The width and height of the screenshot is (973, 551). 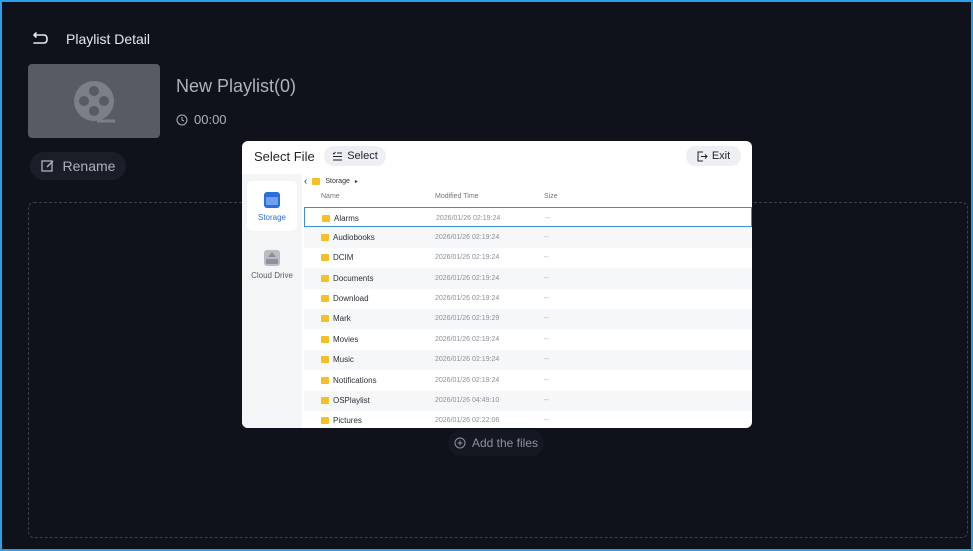 What do you see at coordinates (460, 443) in the screenshot?
I see `add-circle-icon` at bounding box center [460, 443].